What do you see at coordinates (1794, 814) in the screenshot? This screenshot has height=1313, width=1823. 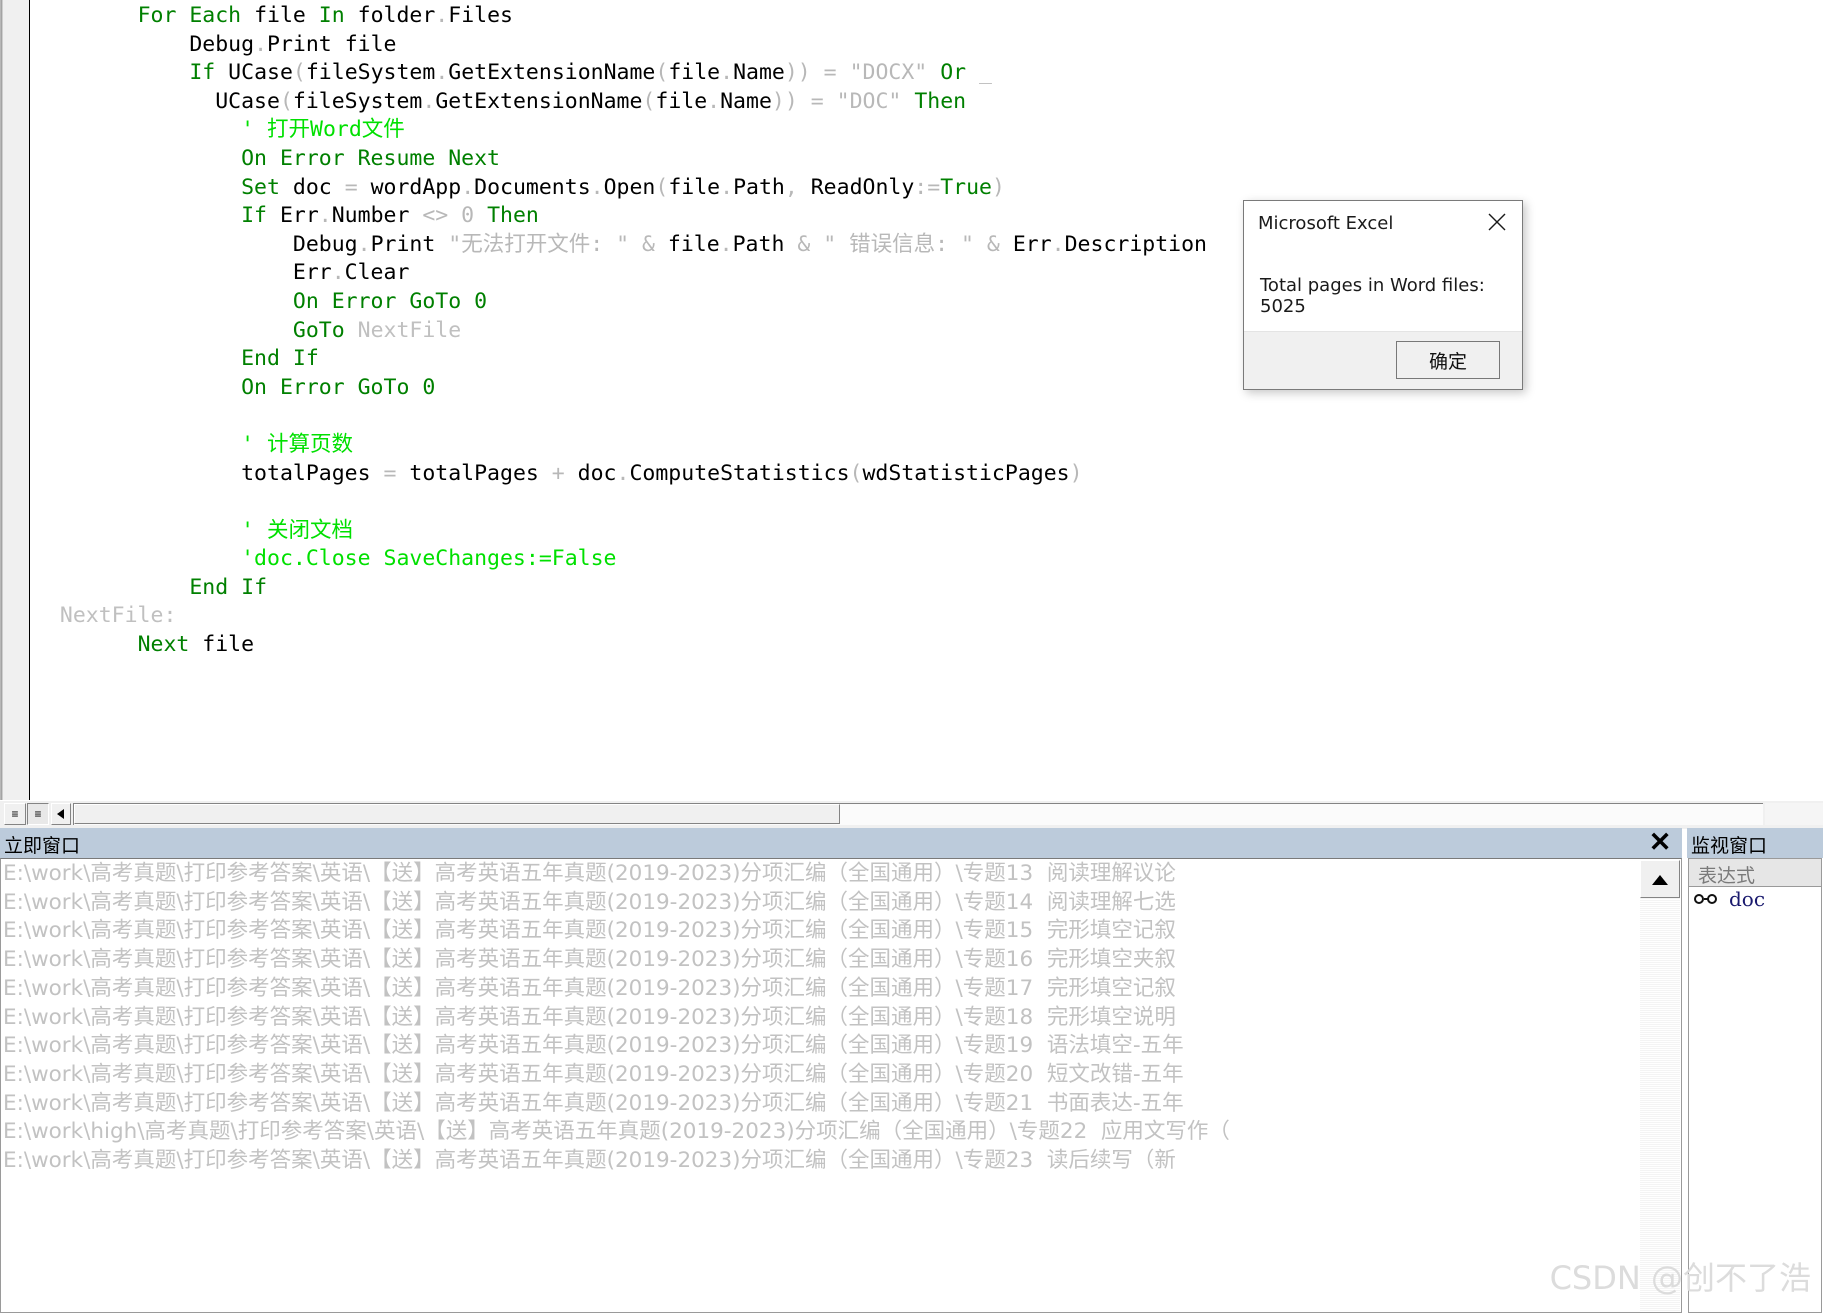 I see `hscroll-tail` at bounding box center [1794, 814].